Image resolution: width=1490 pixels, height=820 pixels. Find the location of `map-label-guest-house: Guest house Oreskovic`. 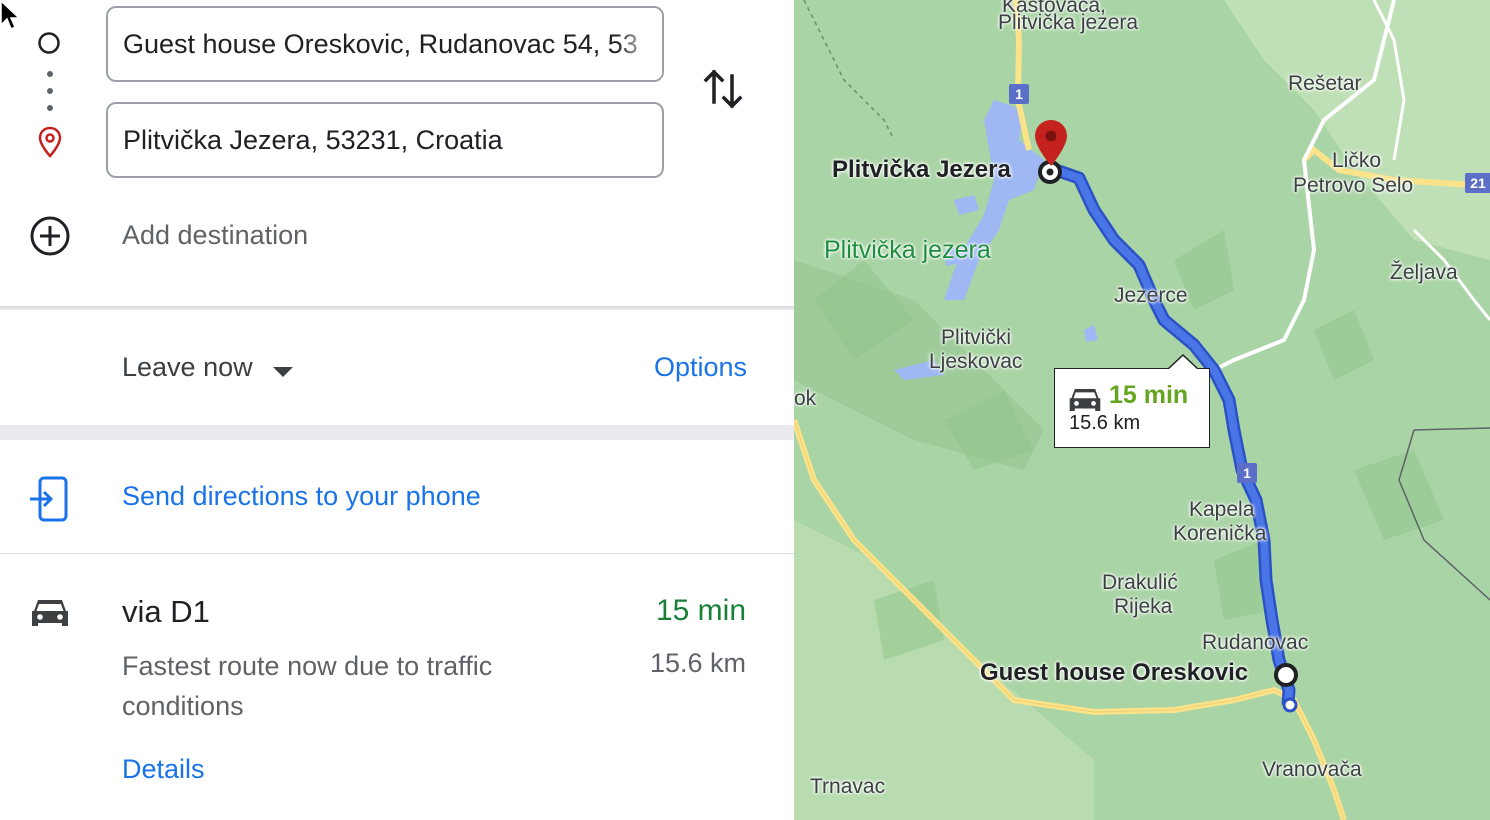

map-label-guest-house: Guest house Oreskovic is located at coordinates (1114, 673).